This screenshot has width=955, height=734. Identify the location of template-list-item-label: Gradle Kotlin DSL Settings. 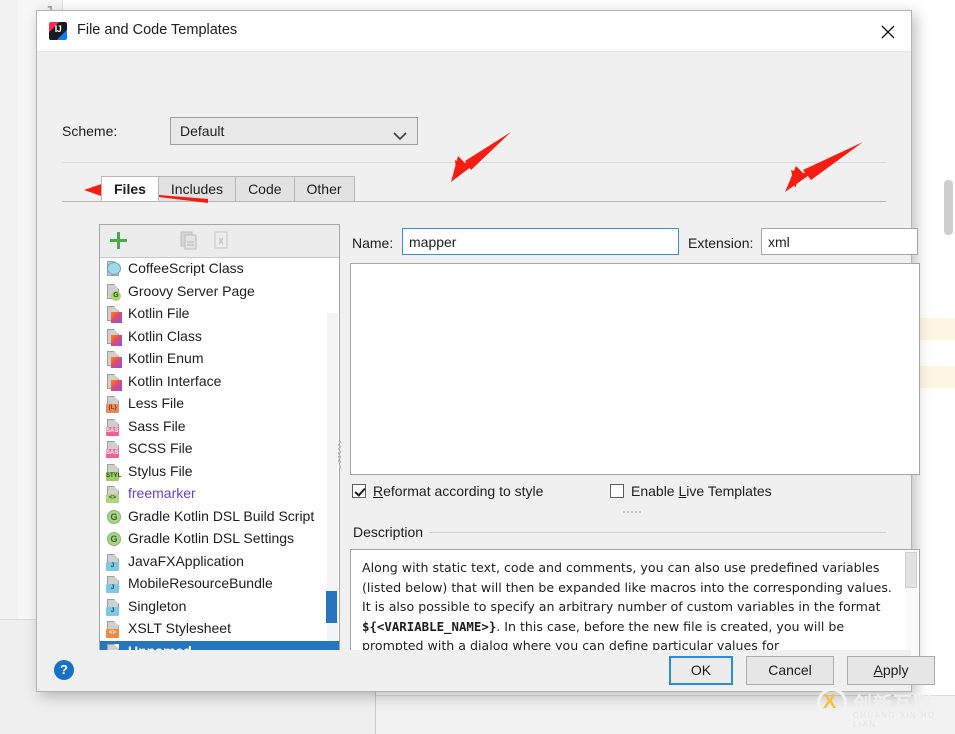
(211, 538).